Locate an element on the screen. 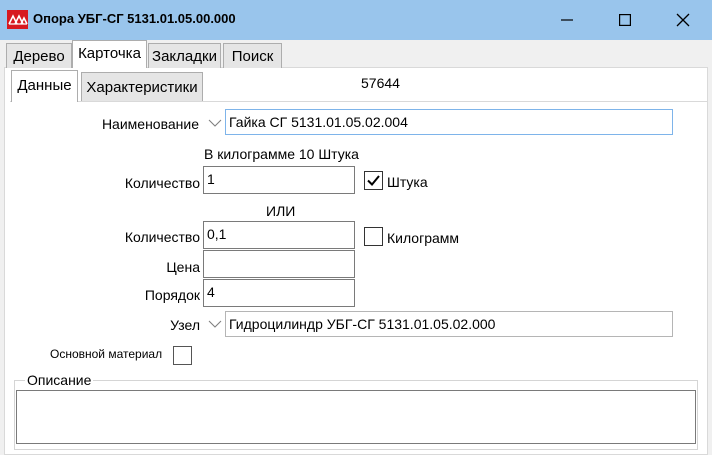  node-dropdown-button is located at coordinates (215, 324).